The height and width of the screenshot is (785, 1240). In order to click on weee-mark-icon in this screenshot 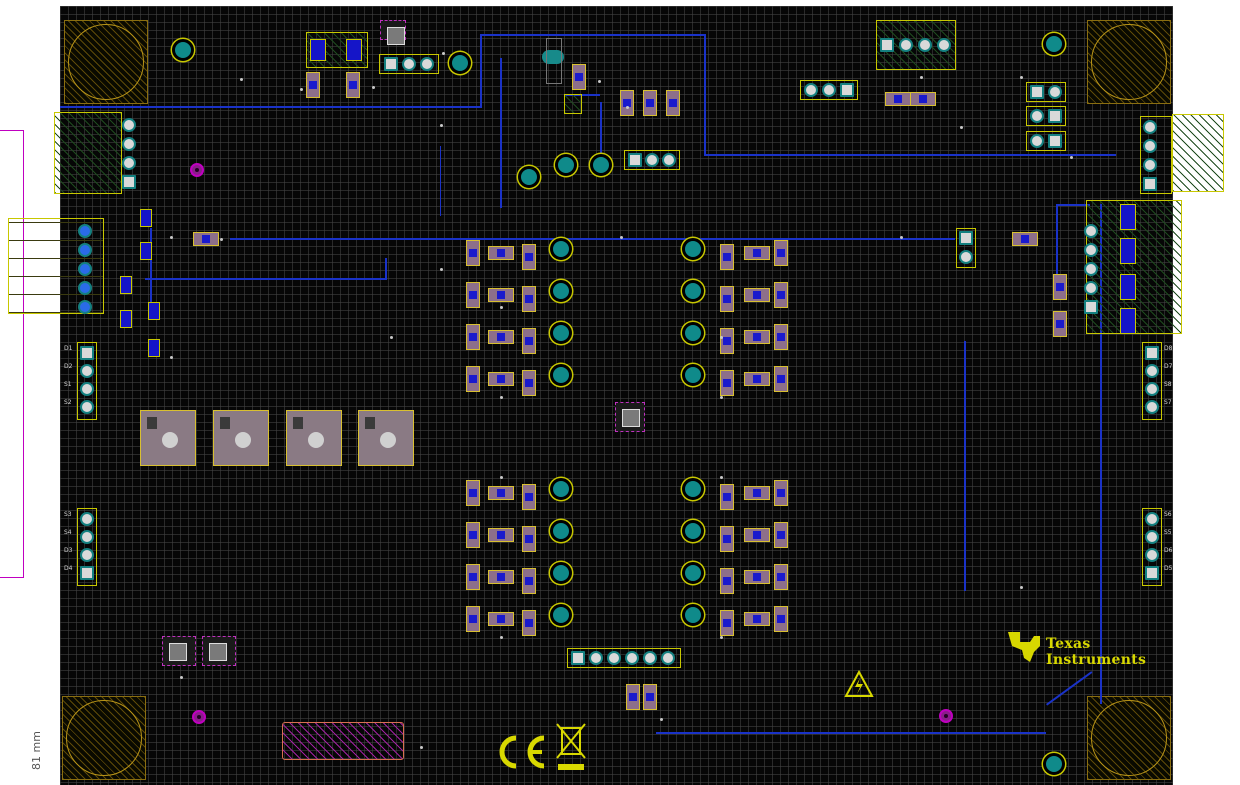, I will do `click(571, 746)`.